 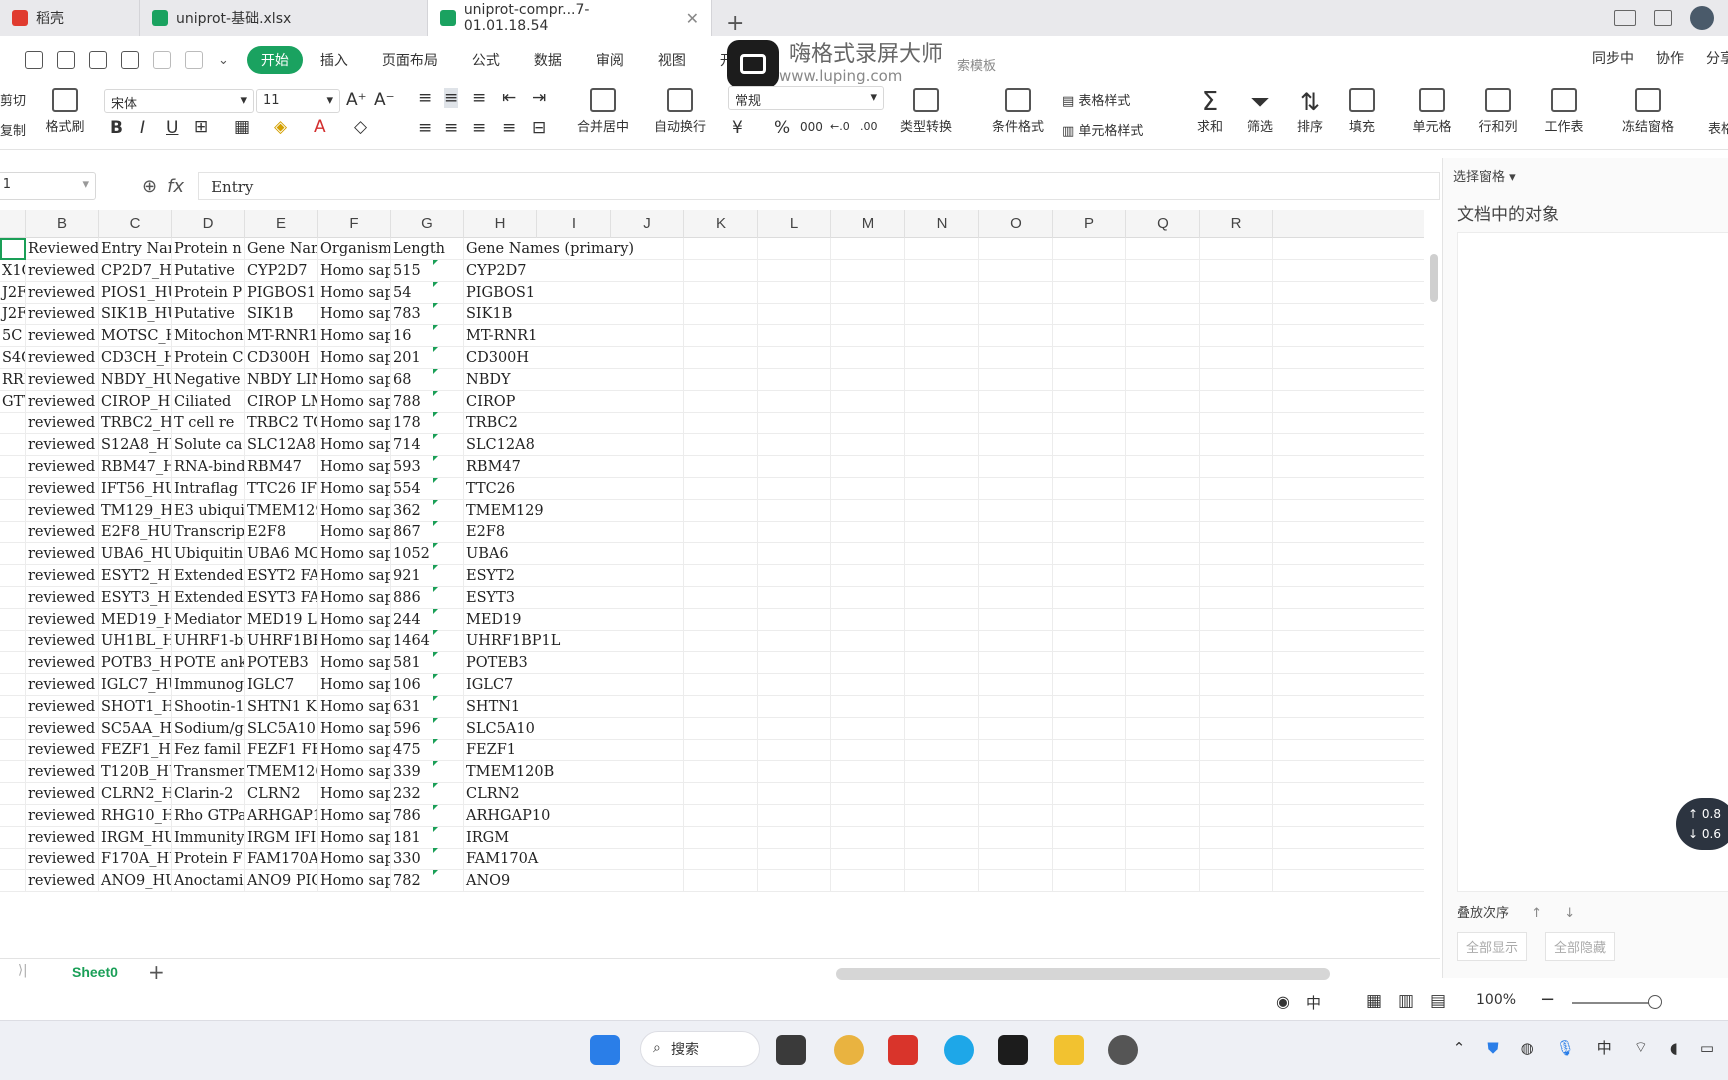 What do you see at coordinates (427, 358) in the screenshot?
I see `table-cell: 201` at bounding box center [427, 358].